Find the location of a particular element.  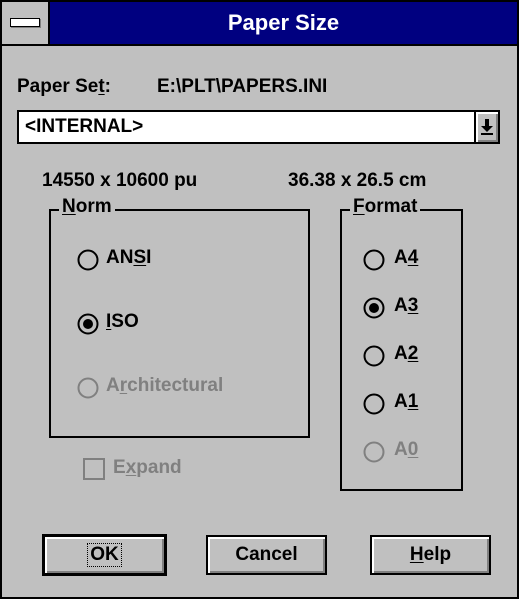

a0-label: A0 is located at coordinates (406, 450).